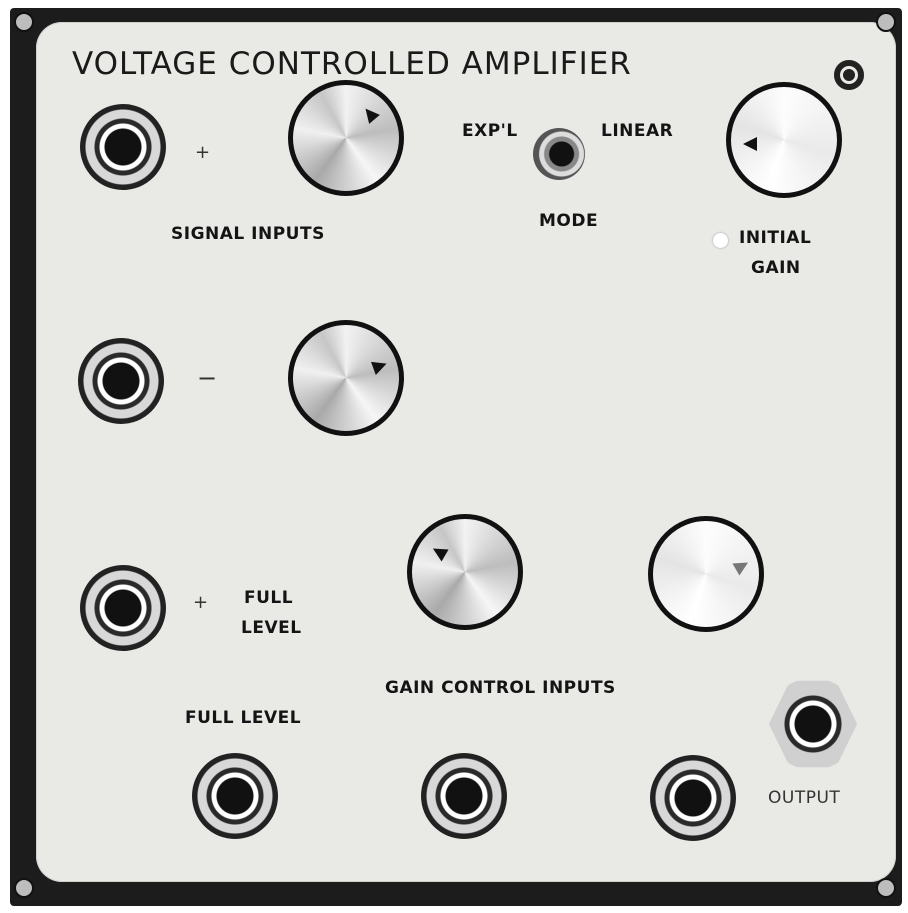  I want to click on logo-icon, so click(849, 75).